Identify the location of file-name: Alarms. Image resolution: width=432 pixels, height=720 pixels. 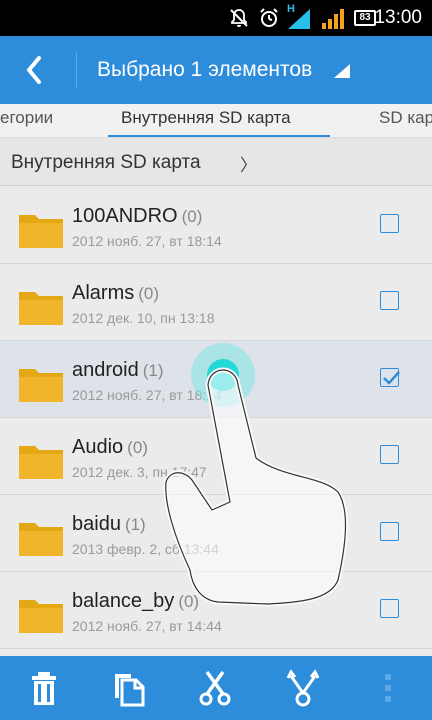
(103, 293).